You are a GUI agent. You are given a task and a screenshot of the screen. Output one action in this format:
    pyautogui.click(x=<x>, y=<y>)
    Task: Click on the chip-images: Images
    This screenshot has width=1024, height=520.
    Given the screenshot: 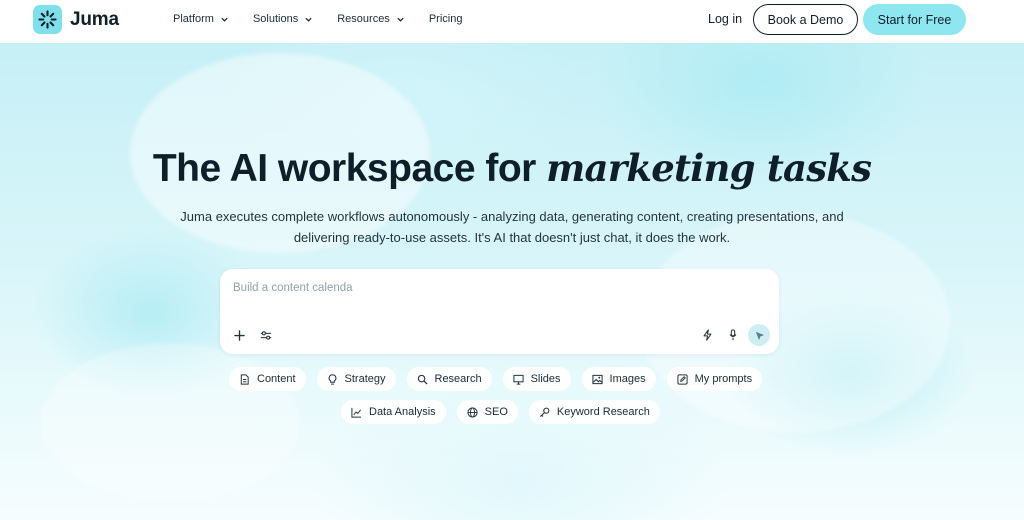 What is the action you would take?
    pyautogui.click(x=618, y=379)
    